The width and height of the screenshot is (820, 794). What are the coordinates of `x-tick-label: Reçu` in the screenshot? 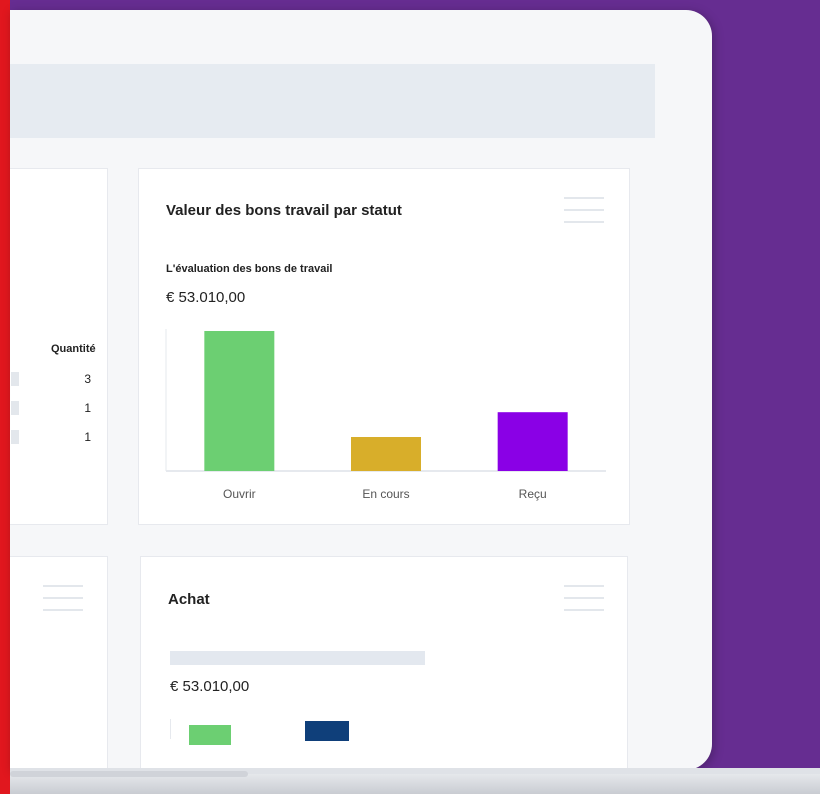 It's located at (533, 494).